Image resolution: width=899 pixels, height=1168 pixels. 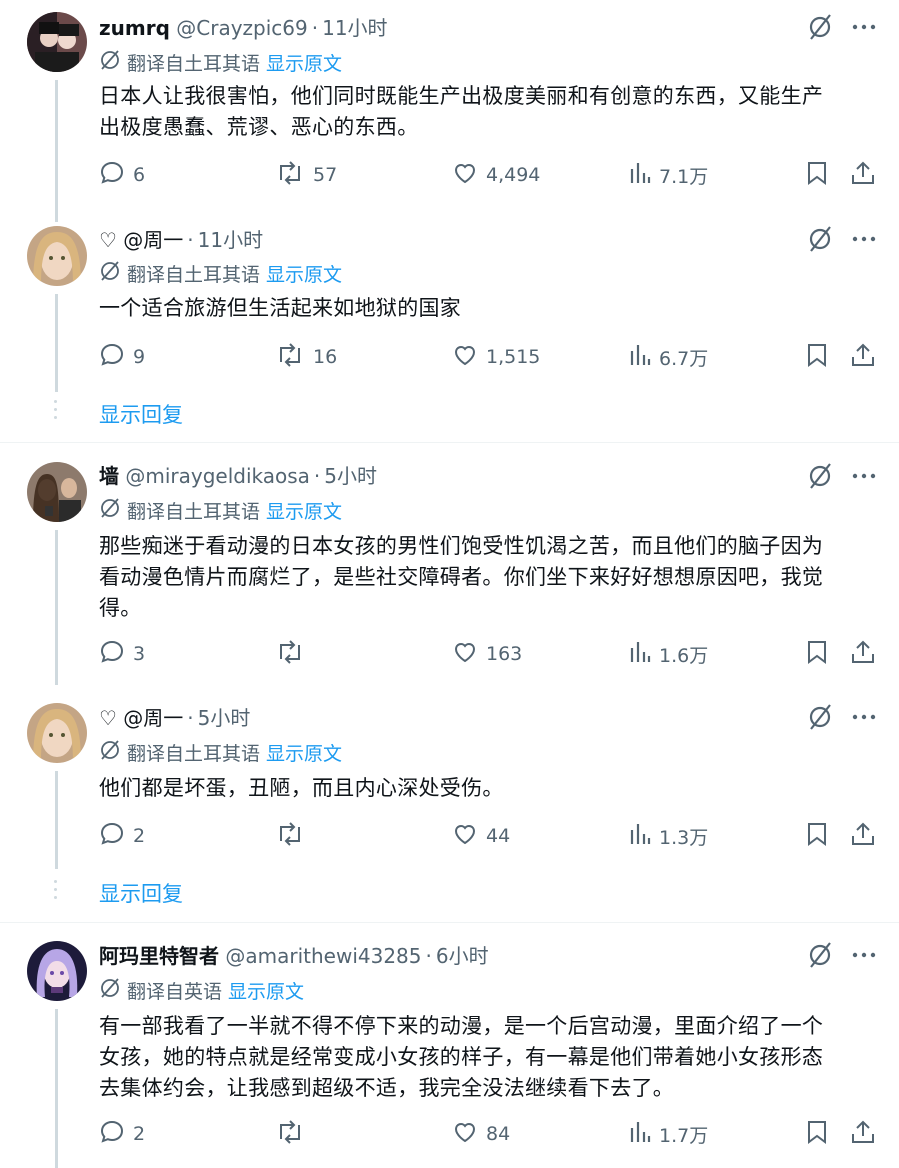 I want to click on tweet-header: 墙 @miraygeldikaosa · 5小时, so click(x=469, y=476).